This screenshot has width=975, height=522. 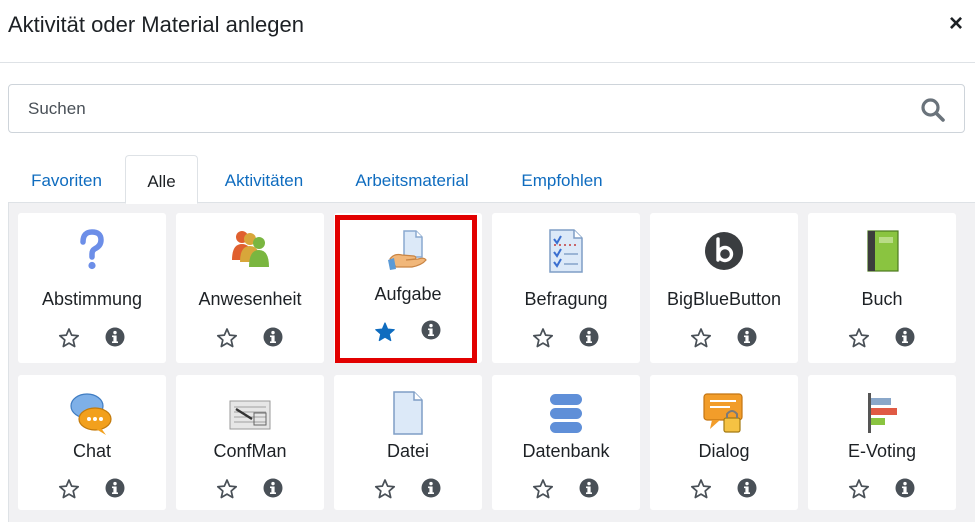 I want to click on module-card-e-voting: E-Voting, so click(x=882, y=442).